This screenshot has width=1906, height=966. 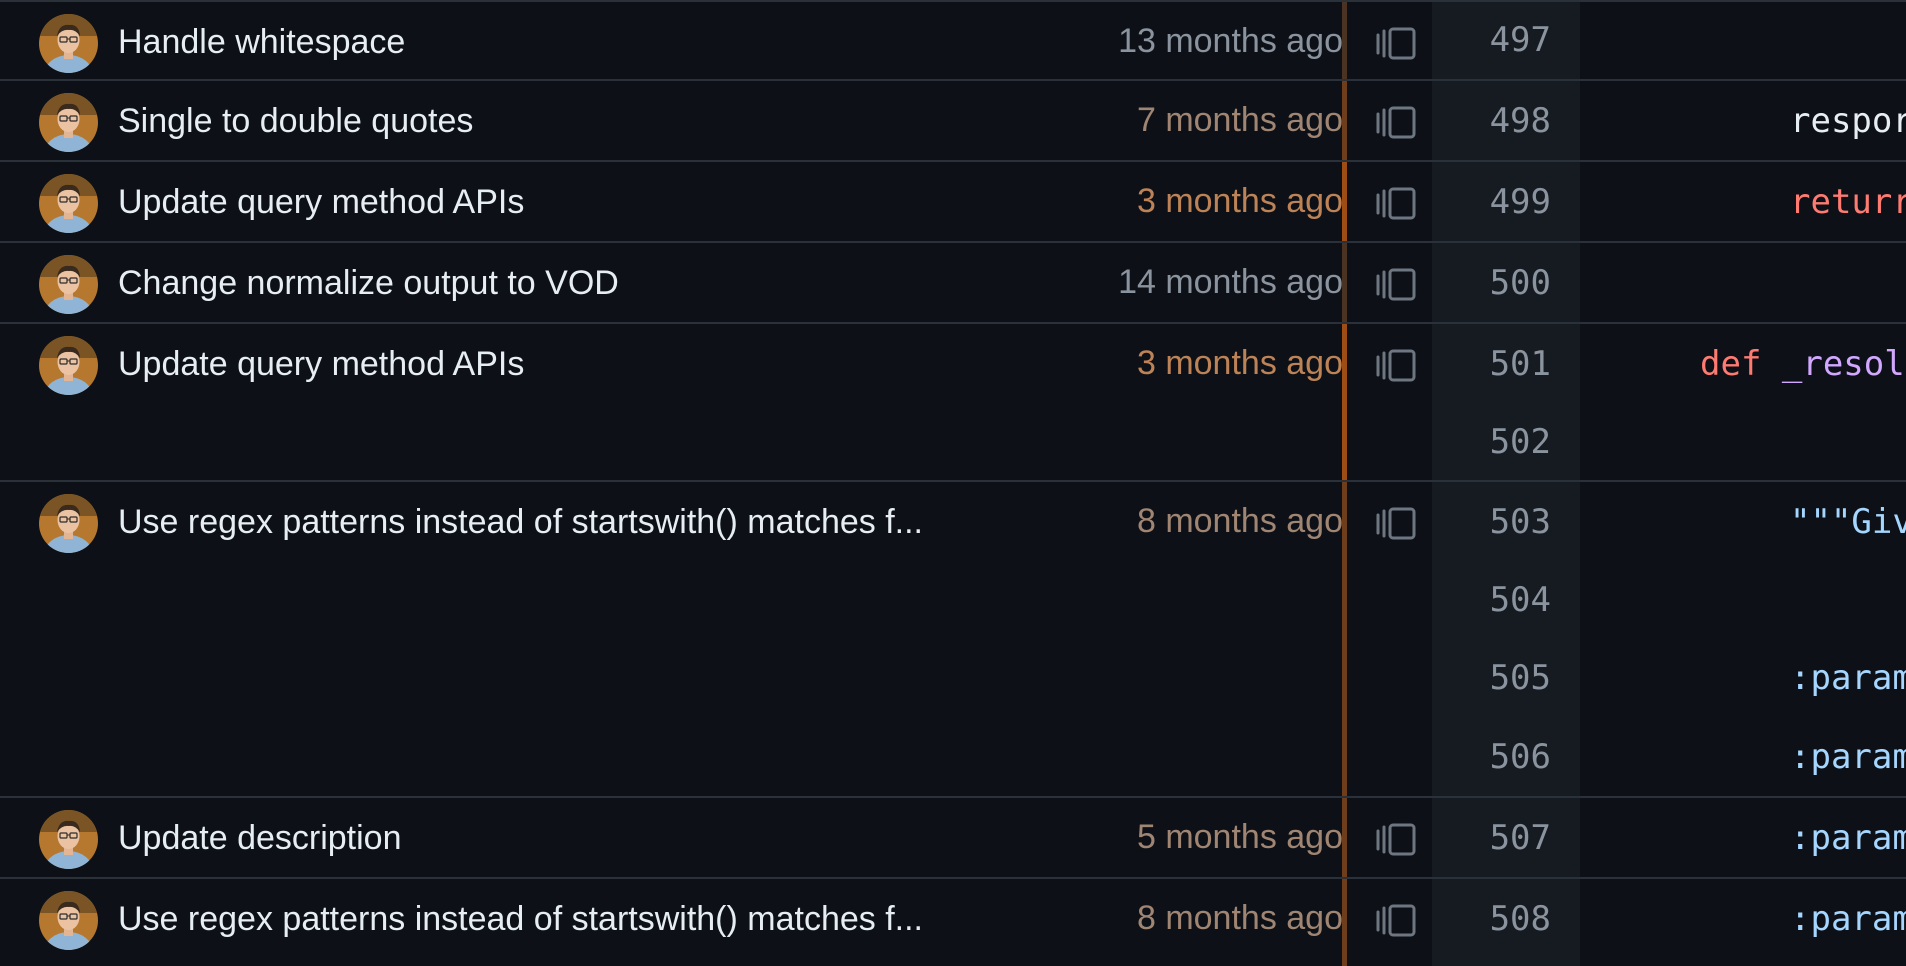 I want to click on blame-hunk: Handle whitespace 13 months ago, so click(x=953, y=40).